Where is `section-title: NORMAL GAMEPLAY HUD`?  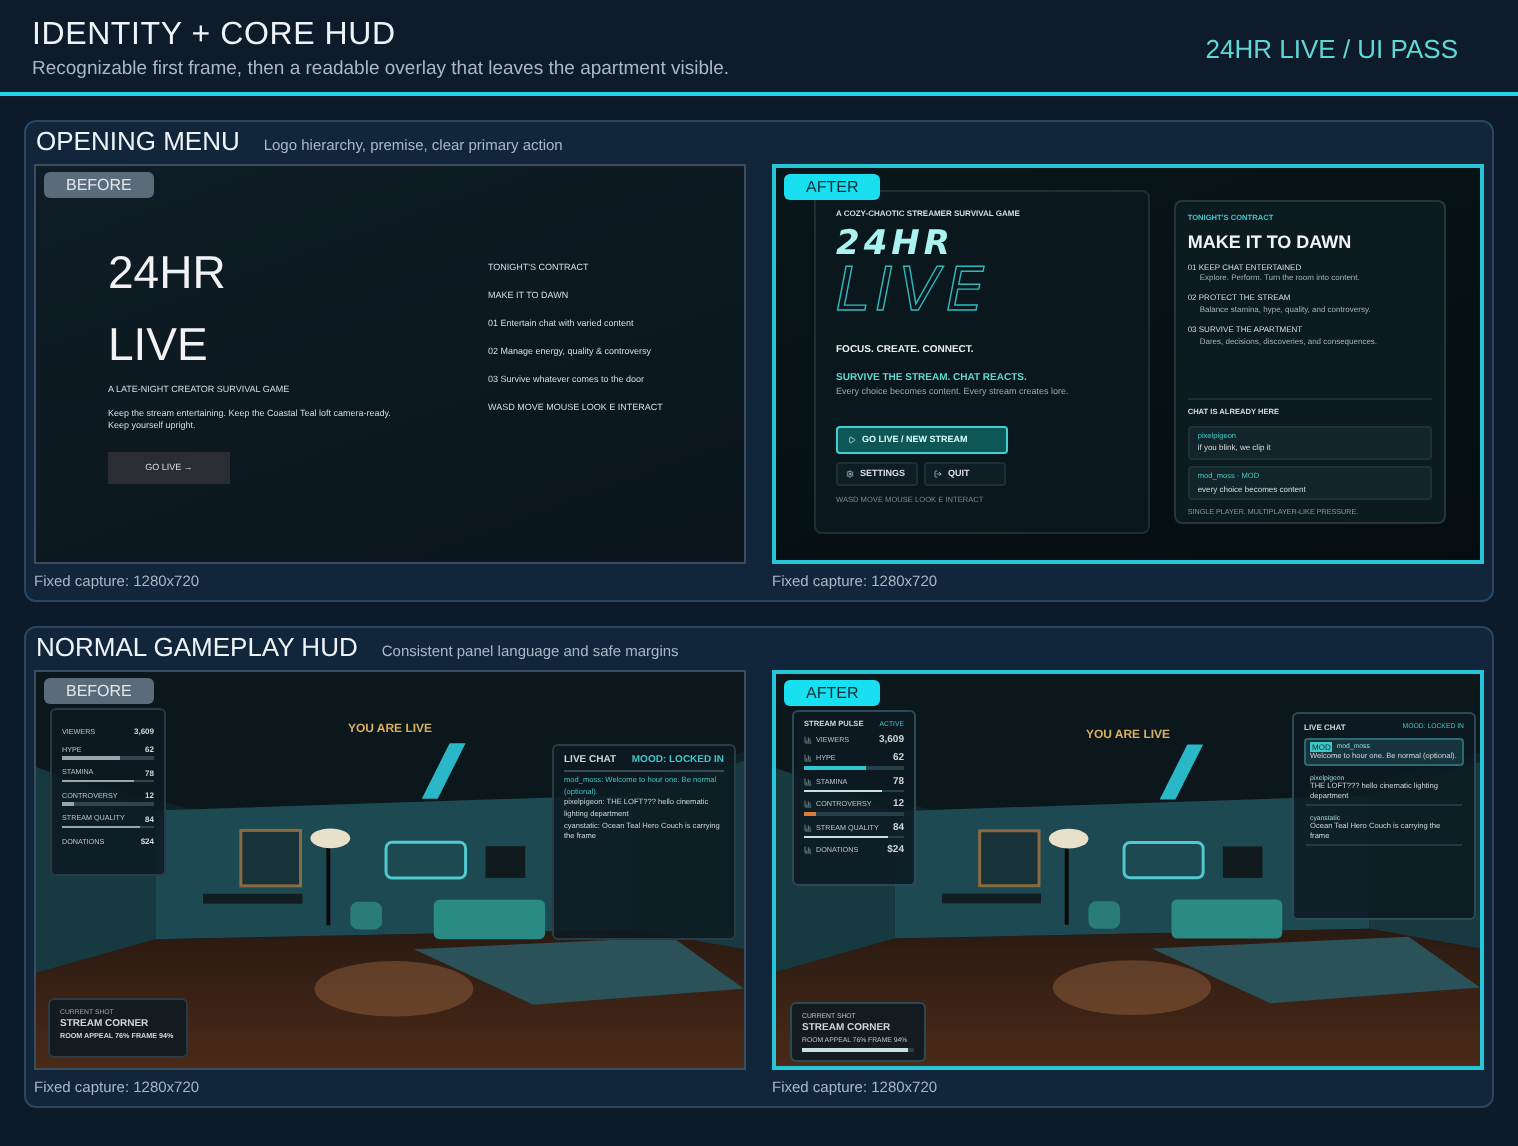
section-title: NORMAL GAMEPLAY HUD is located at coordinates (197, 647).